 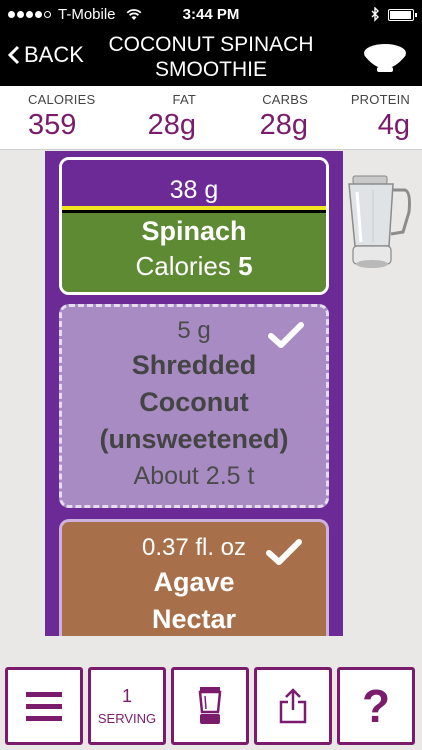 I want to click on calories-stat: CALORIES 359, so click(x=61, y=117).